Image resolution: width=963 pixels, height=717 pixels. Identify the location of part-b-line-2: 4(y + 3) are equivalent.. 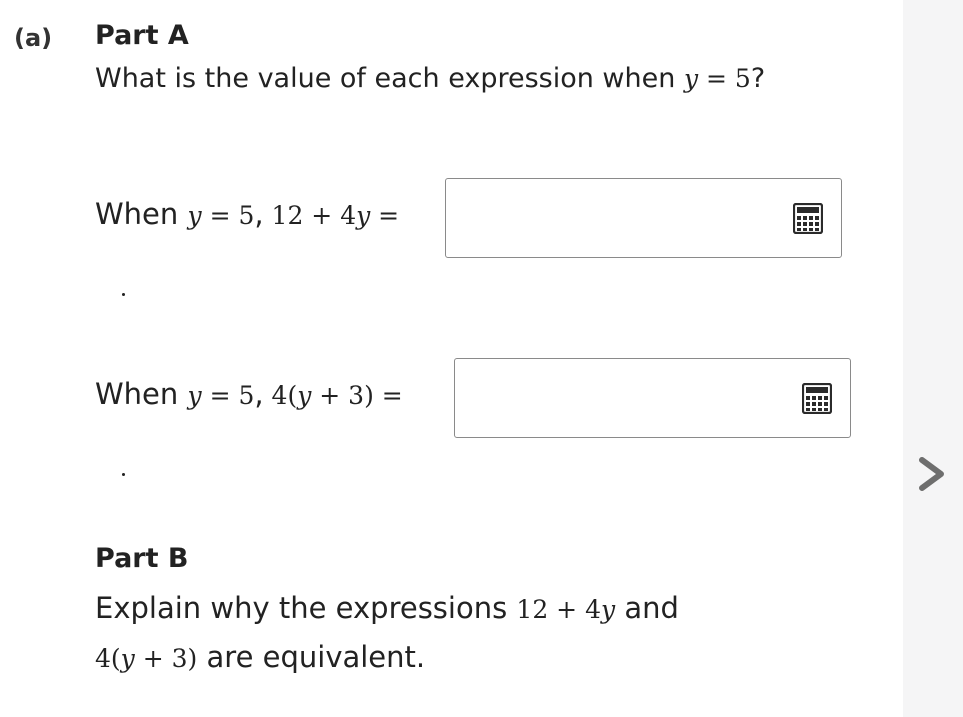
(260, 657).